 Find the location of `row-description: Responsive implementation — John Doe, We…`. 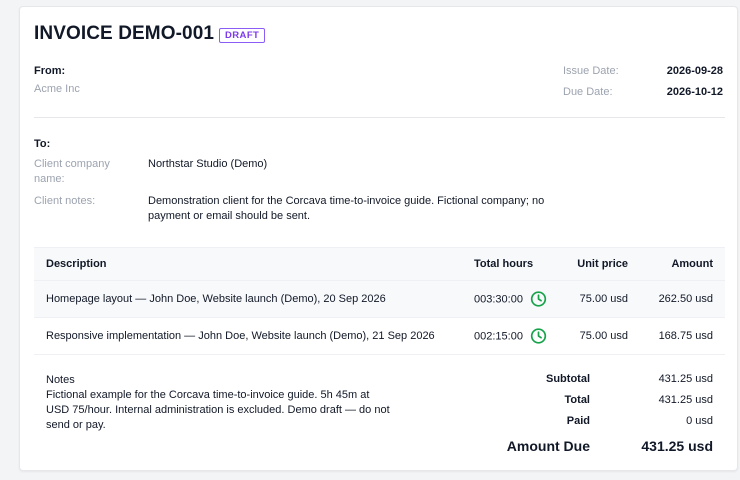

row-description: Responsive implementation — John Doe, We… is located at coordinates (240, 336).